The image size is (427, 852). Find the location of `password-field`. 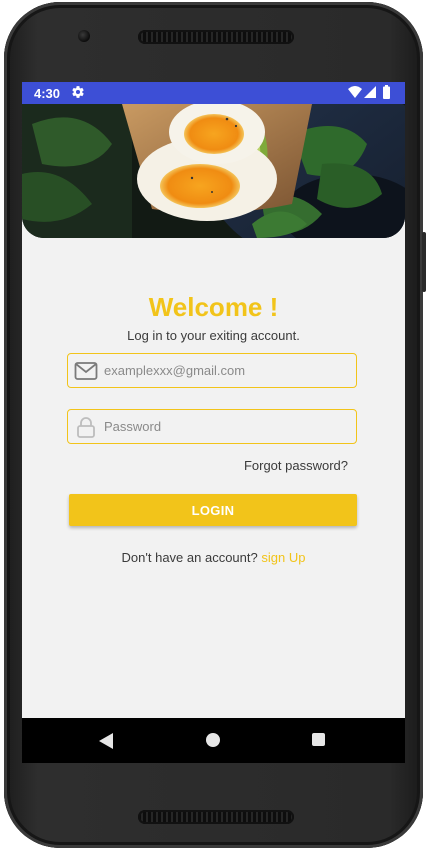

password-field is located at coordinates (212, 426).